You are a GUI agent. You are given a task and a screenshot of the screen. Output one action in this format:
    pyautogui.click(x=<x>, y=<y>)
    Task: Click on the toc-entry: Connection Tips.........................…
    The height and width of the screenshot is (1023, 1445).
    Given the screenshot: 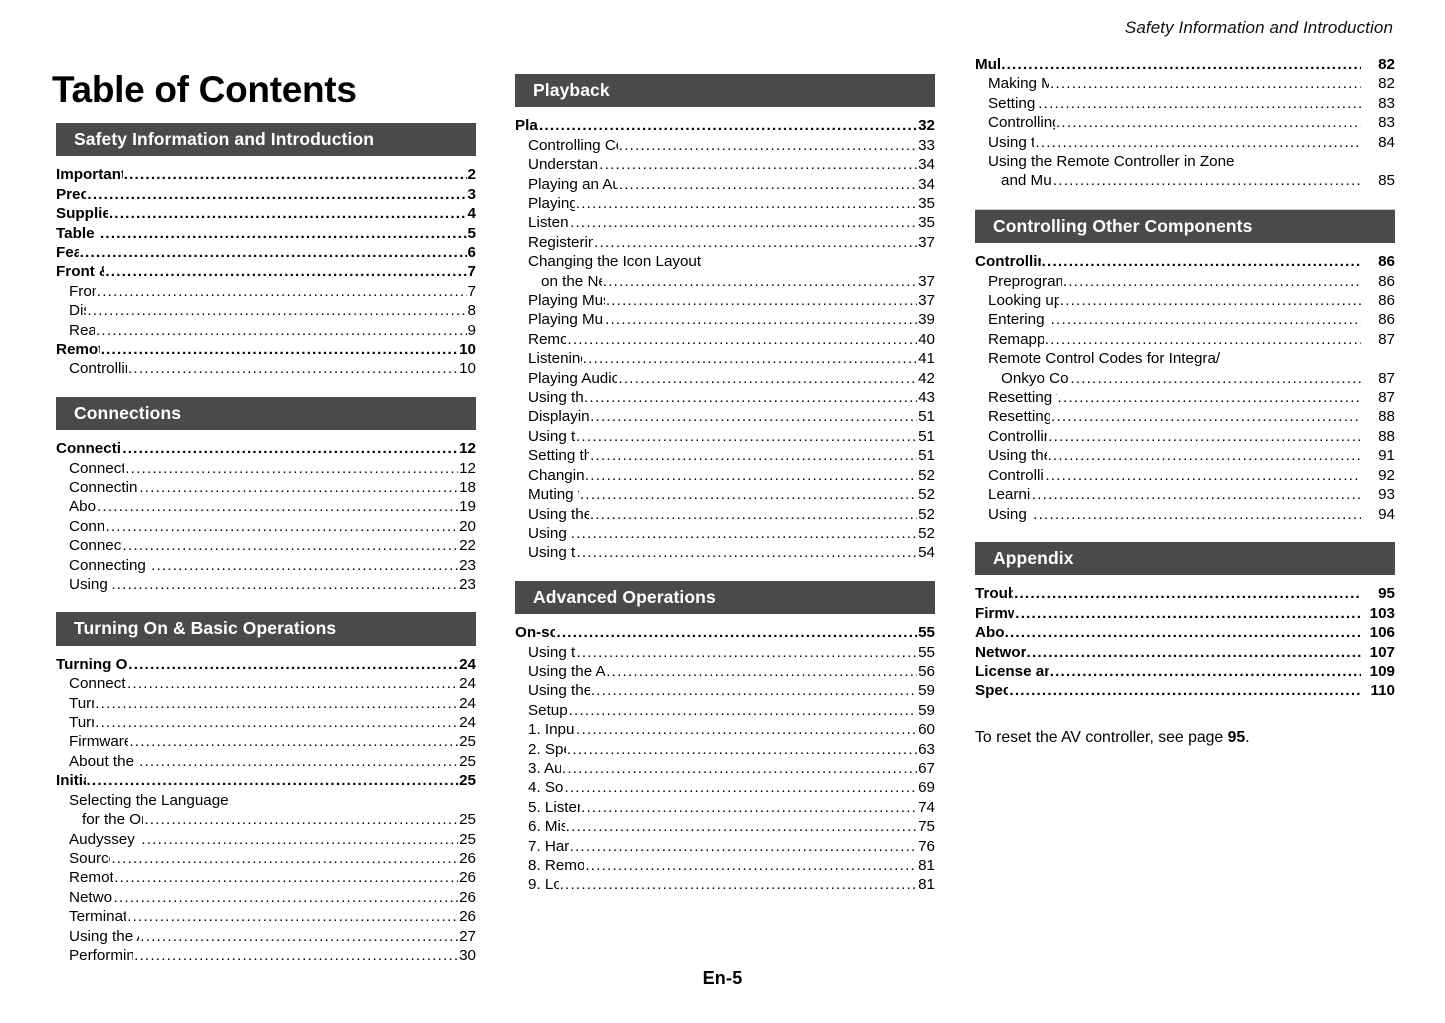 What is the action you would take?
    pyautogui.click(x=266, y=526)
    